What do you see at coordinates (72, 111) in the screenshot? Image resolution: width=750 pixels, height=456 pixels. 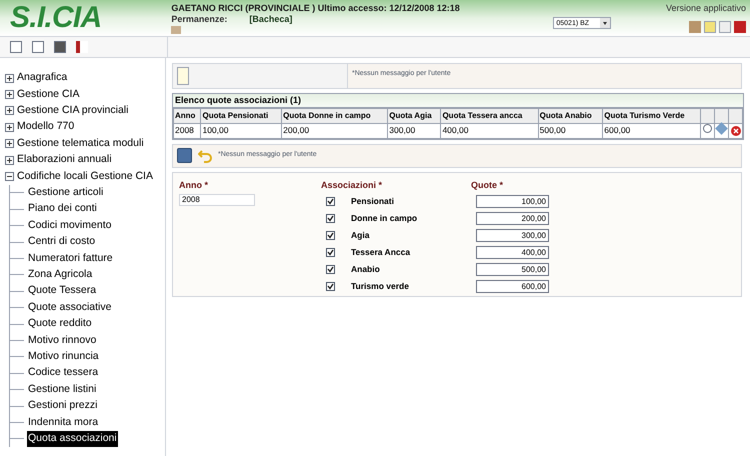 I see `menu-item: Gestione CIA provinciali` at bounding box center [72, 111].